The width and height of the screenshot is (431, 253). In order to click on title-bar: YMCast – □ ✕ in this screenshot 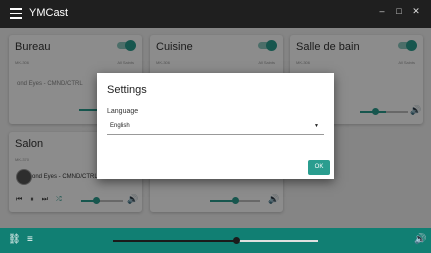, I will do `click(215, 14)`.